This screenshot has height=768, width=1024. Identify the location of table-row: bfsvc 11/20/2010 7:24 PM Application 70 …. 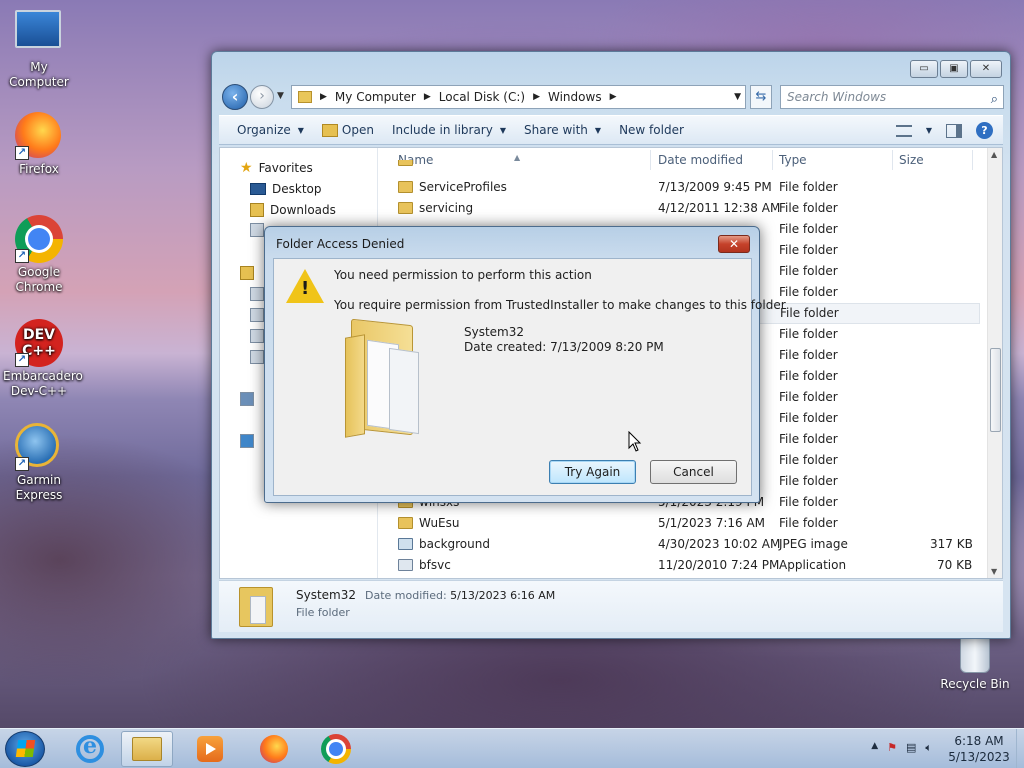
(680, 565).